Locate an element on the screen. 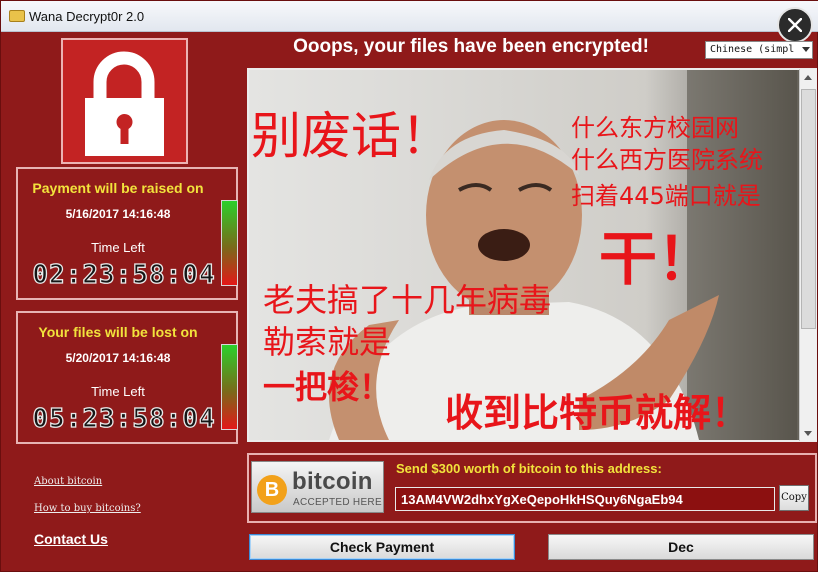 The width and height of the screenshot is (818, 572). language-value: Chinese (simpl is located at coordinates (752, 49).